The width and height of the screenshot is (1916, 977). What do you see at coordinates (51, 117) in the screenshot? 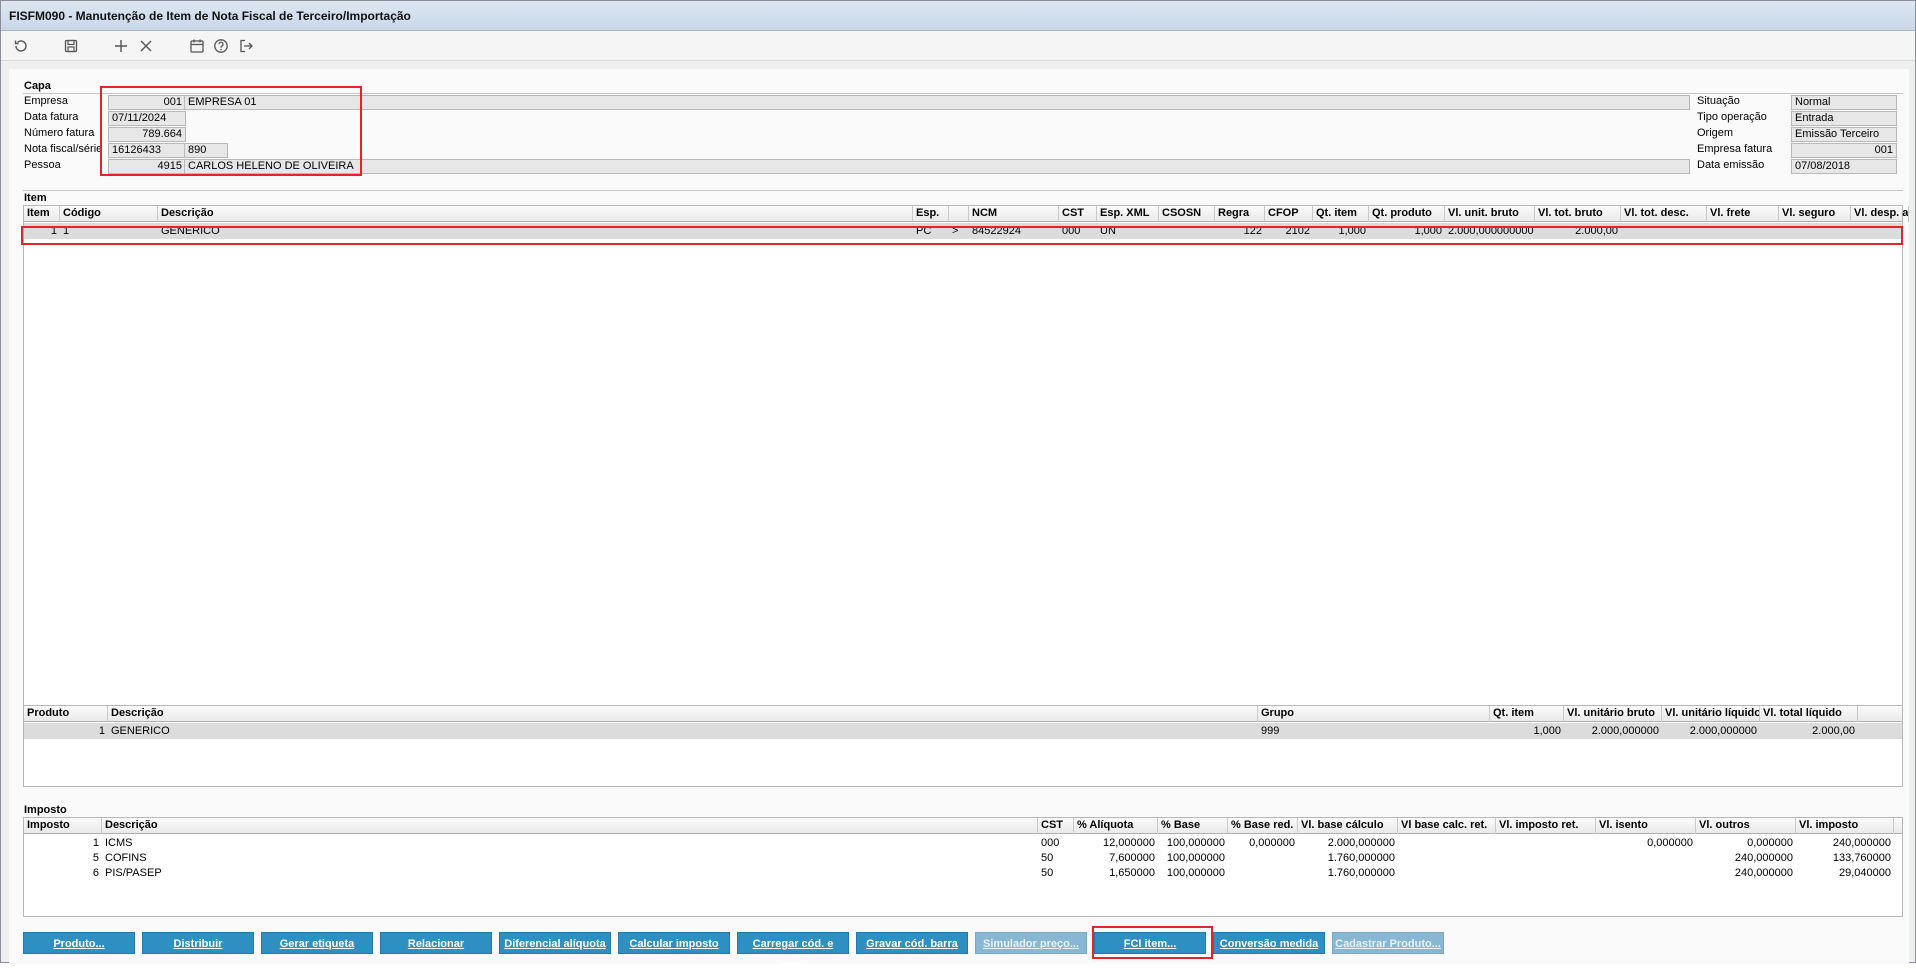
I see `data-fatura-label: Data fatura` at bounding box center [51, 117].